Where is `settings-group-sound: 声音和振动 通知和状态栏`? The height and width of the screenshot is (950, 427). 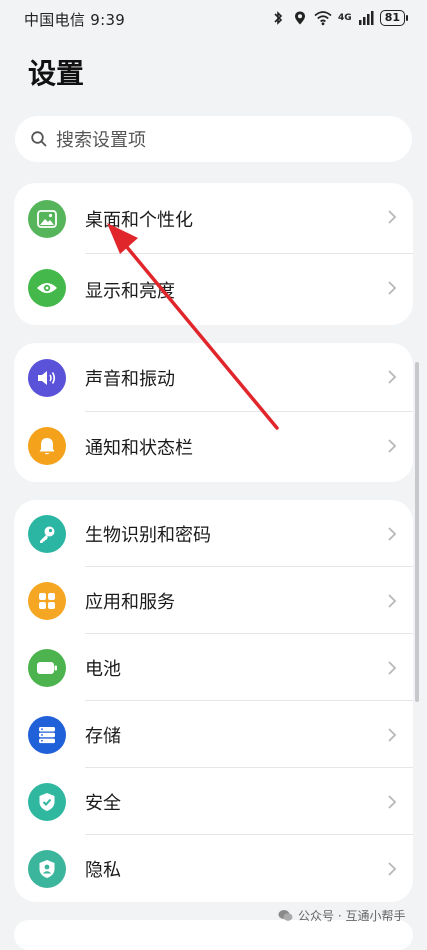 settings-group-sound: 声音和振动 通知和状态栏 is located at coordinates (213, 412).